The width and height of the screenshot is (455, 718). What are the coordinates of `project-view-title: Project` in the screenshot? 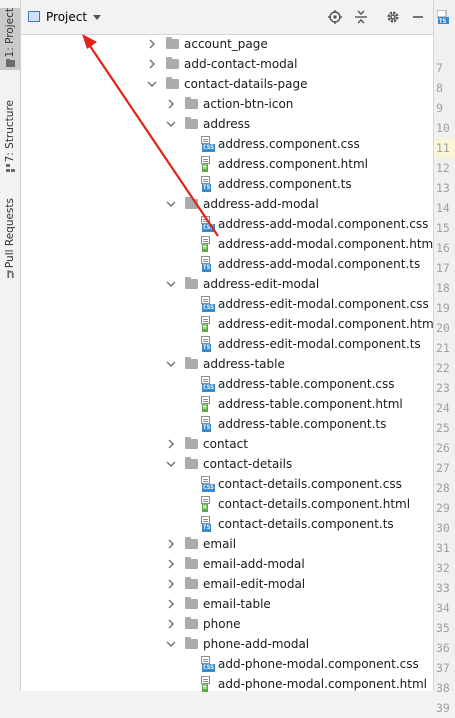 It's located at (66, 17).